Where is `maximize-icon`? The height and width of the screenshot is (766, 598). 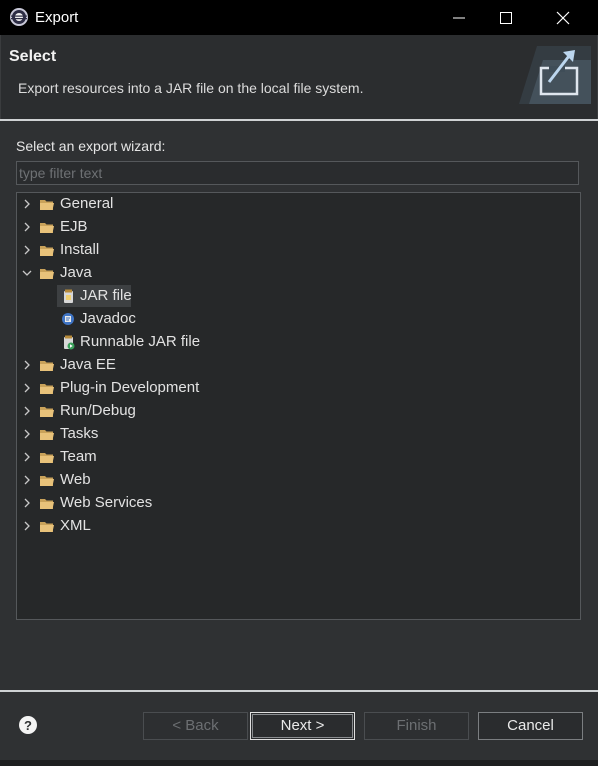
maximize-icon is located at coordinates (506, 18).